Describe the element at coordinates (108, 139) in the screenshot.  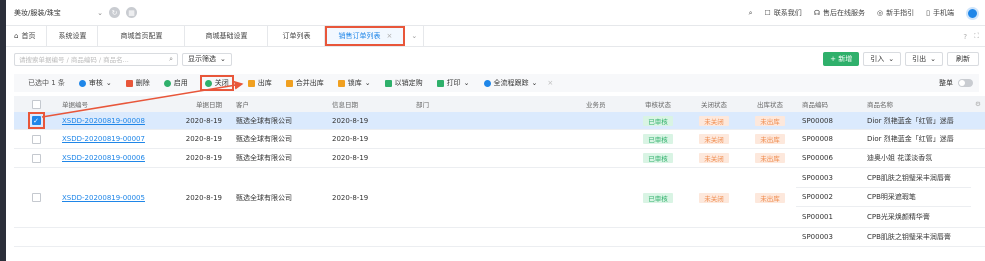
I see `order-no-link: XSDD-20200819-00007` at that location.